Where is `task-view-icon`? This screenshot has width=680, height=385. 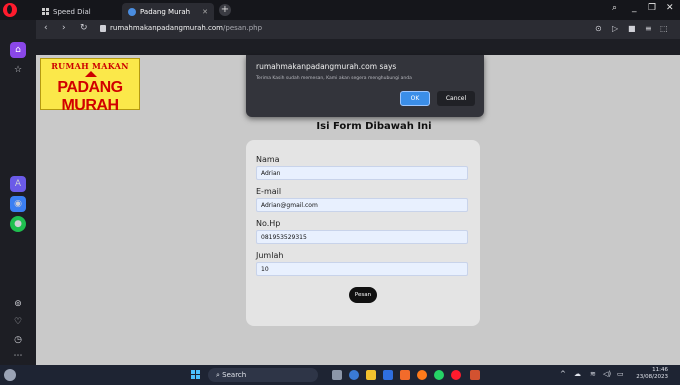
task-view-icon is located at coordinates (337, 375).